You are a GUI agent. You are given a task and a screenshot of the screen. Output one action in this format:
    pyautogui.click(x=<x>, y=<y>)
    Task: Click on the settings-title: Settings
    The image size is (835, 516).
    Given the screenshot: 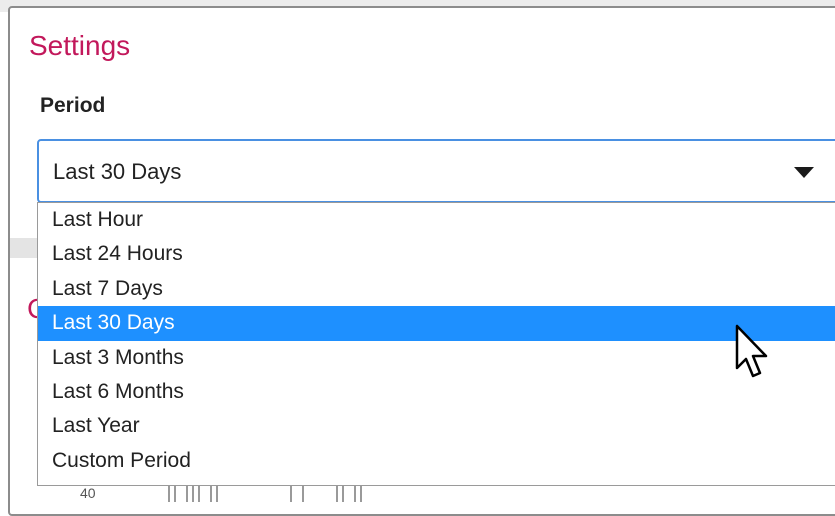 What is the action you would take?
    pyautogui.click(x=80, y=45)
    